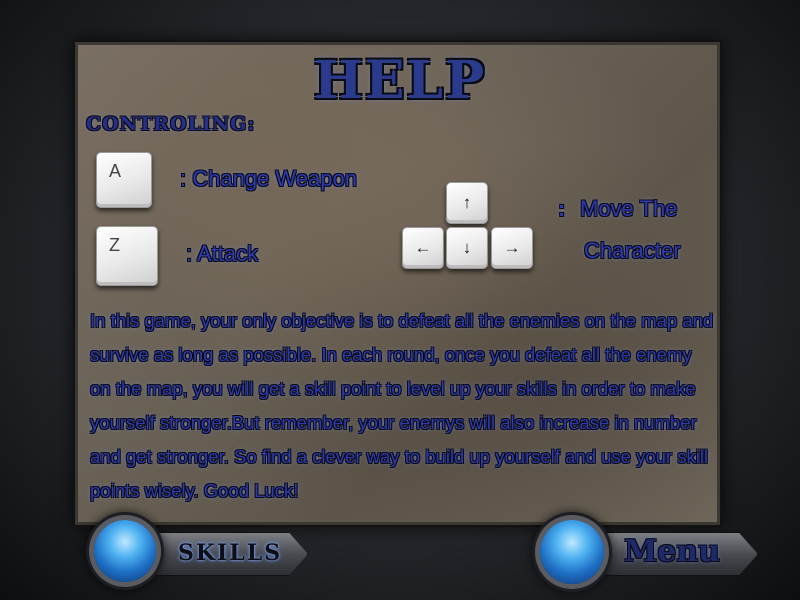 This screenshot has height=600, width=800. I want to click on move-label-line2: Character, so click(632, 250).